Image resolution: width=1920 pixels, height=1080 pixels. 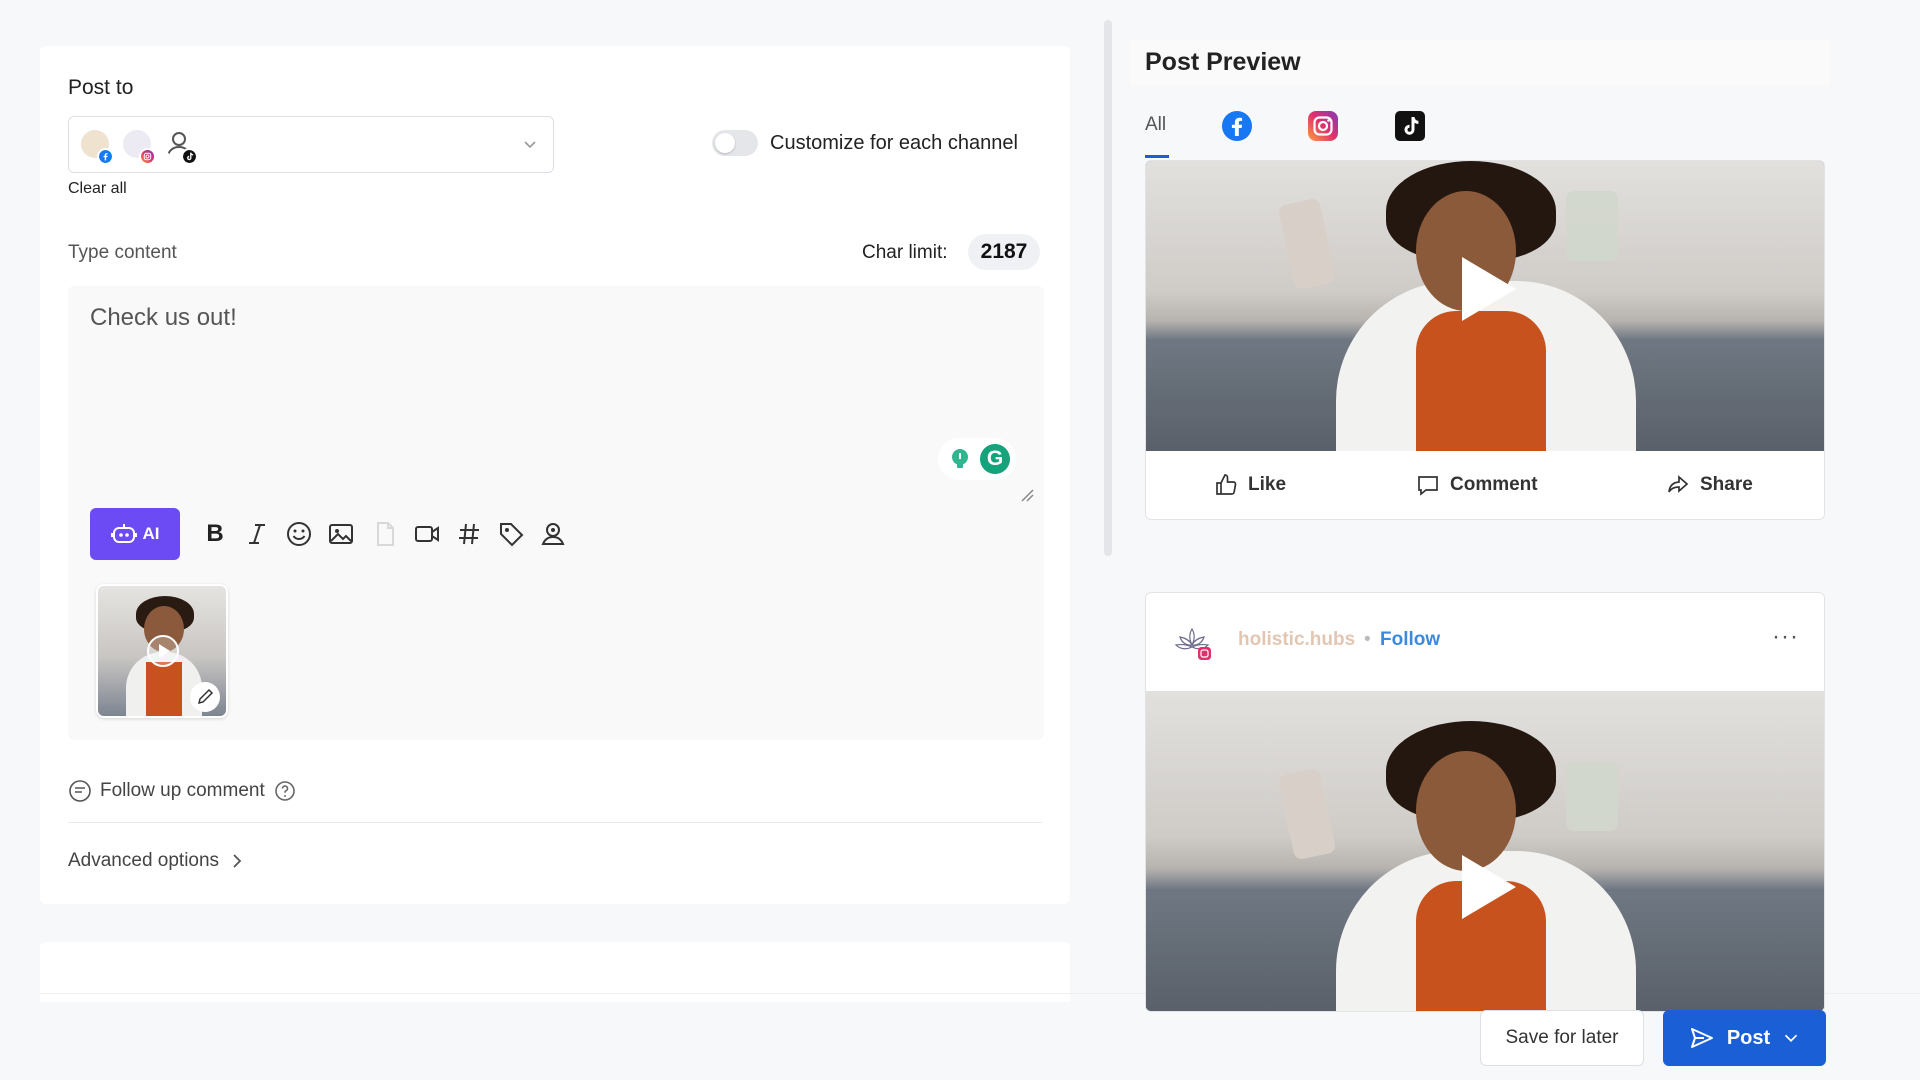 I want to click on italic-icon, so click(x=257, y=534).